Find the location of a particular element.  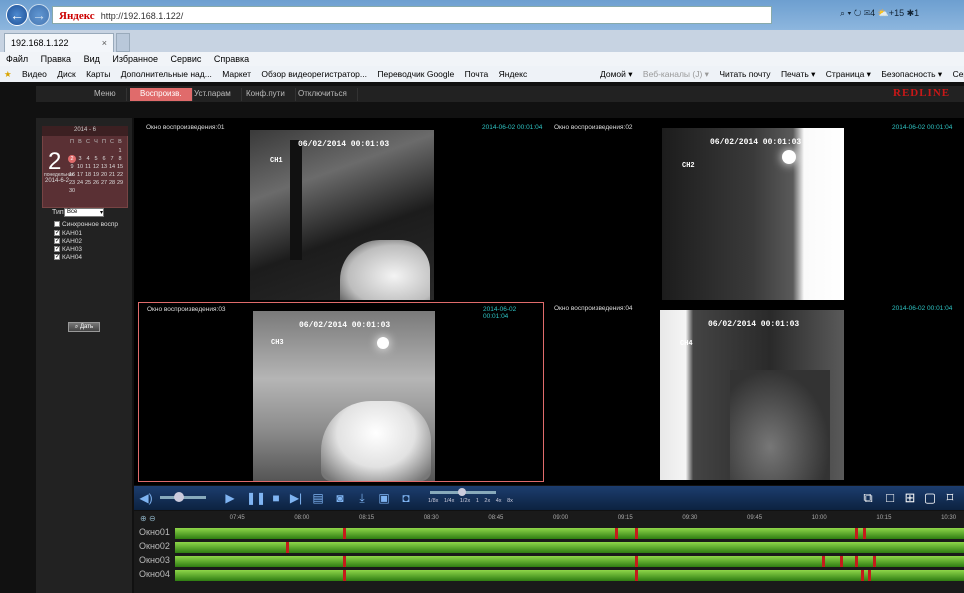

calendar-day: 30 is located at coordinates (72, 191).